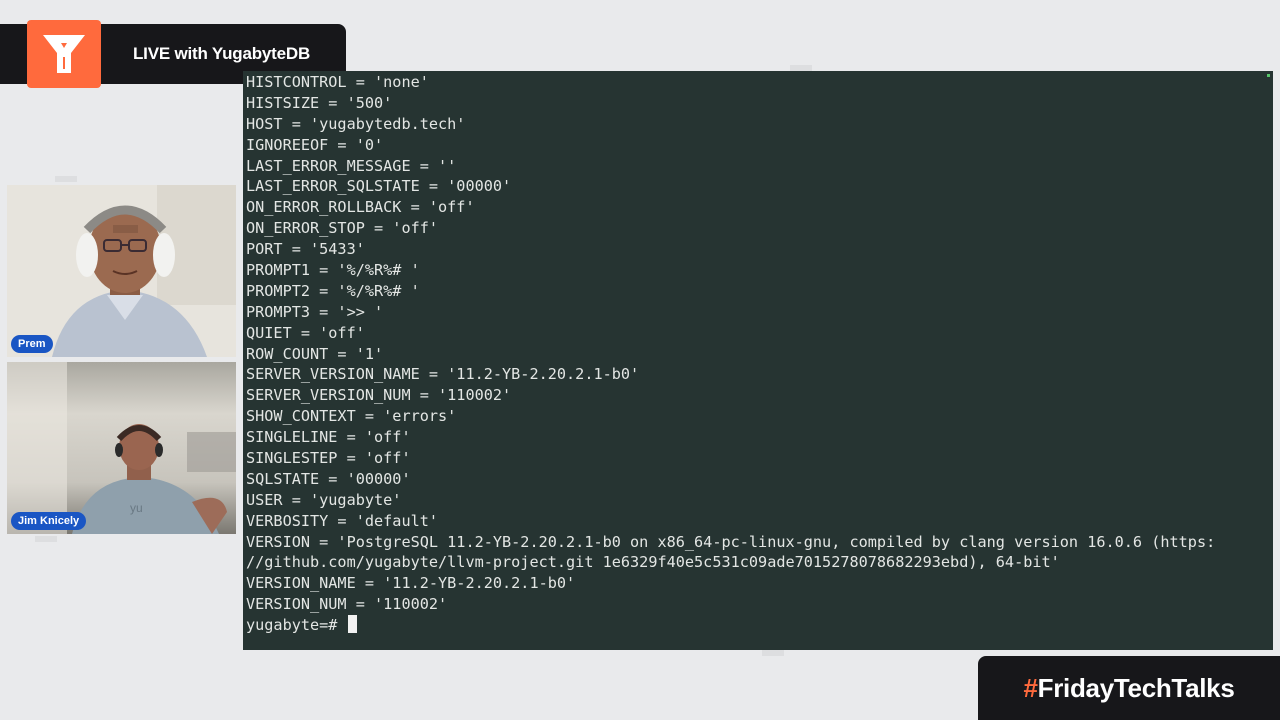 The image size is (1280, 720). I want to click on terminal-line: LAST_ERROR_SQLSTATE = '00000', so click(379, 186).